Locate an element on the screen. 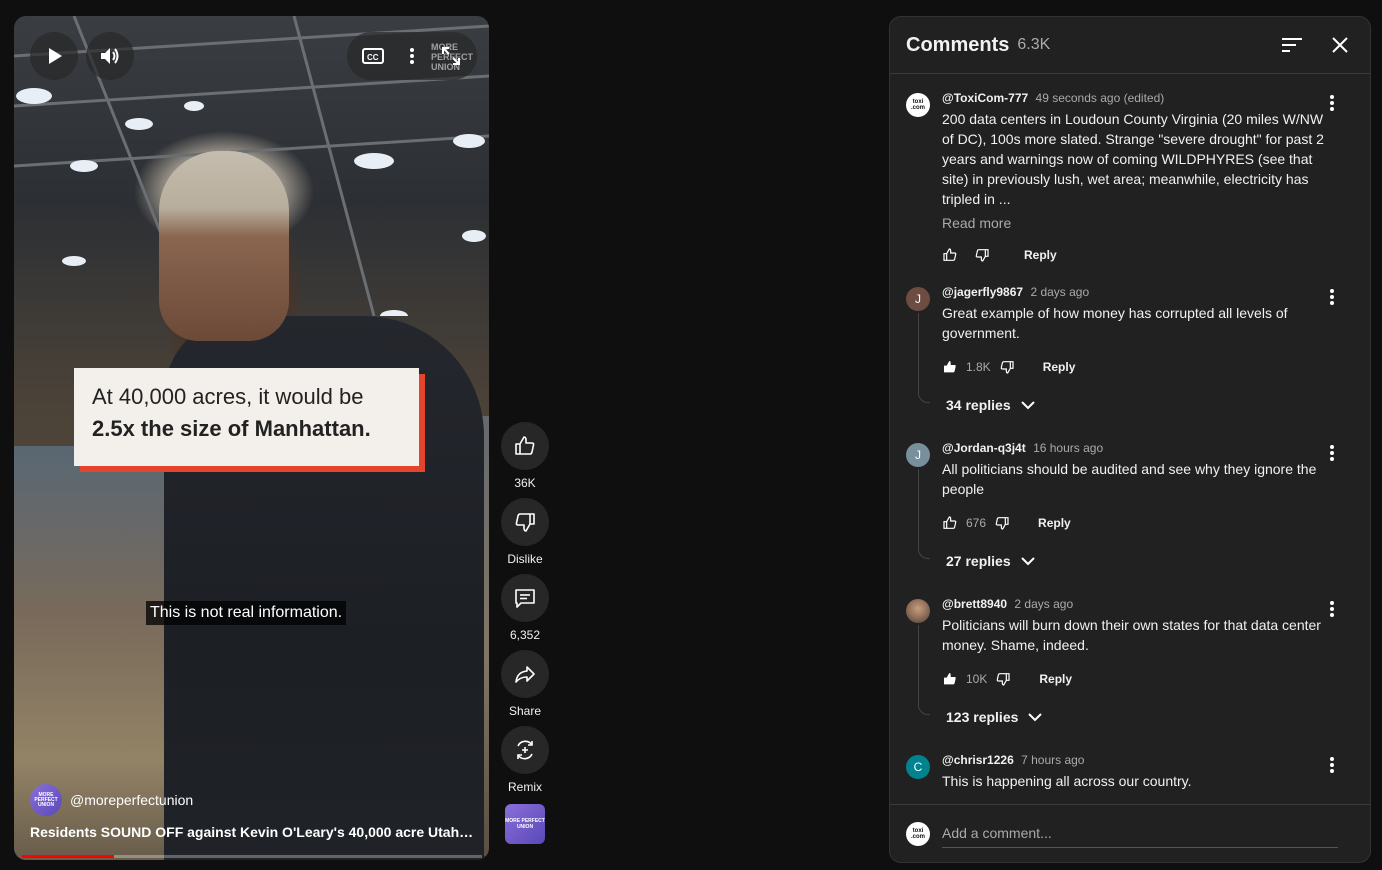 The height and width of the screenshot is (870, 1382). like-action: 36K is located at coordinates (525, 456).